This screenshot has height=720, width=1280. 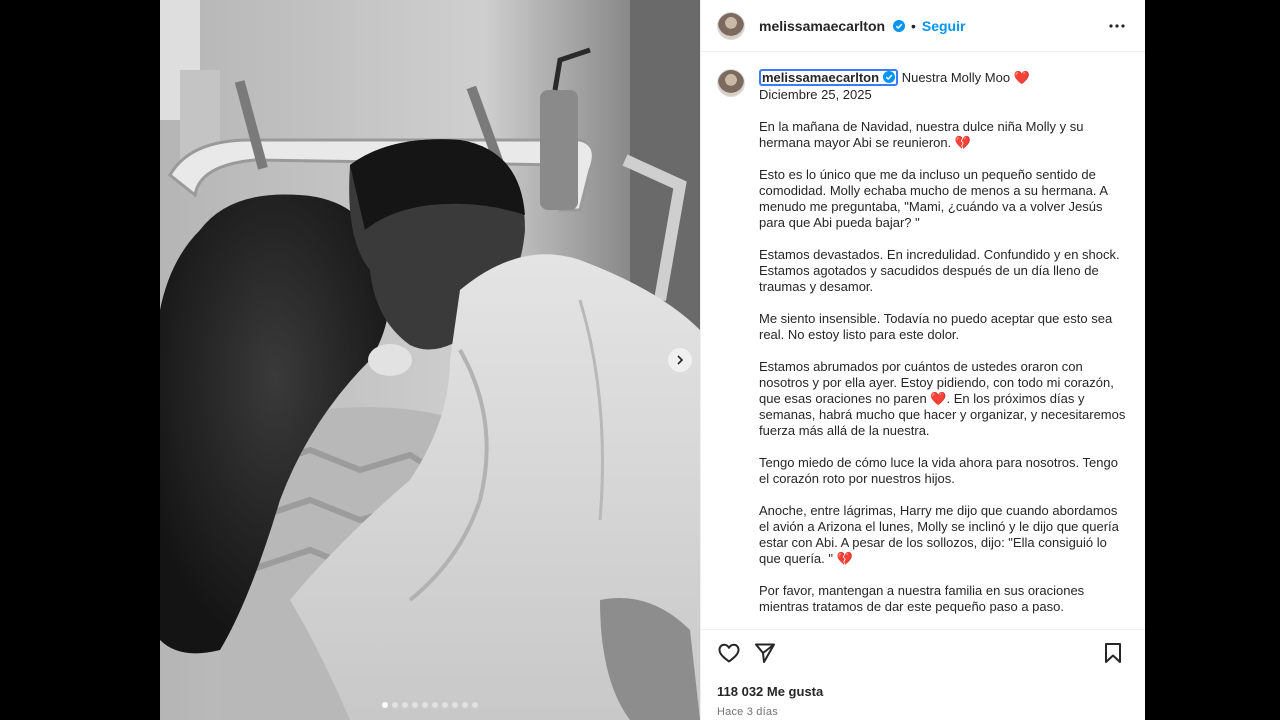 I want to click on bookmark-icon, so click(x=1113, y=653).